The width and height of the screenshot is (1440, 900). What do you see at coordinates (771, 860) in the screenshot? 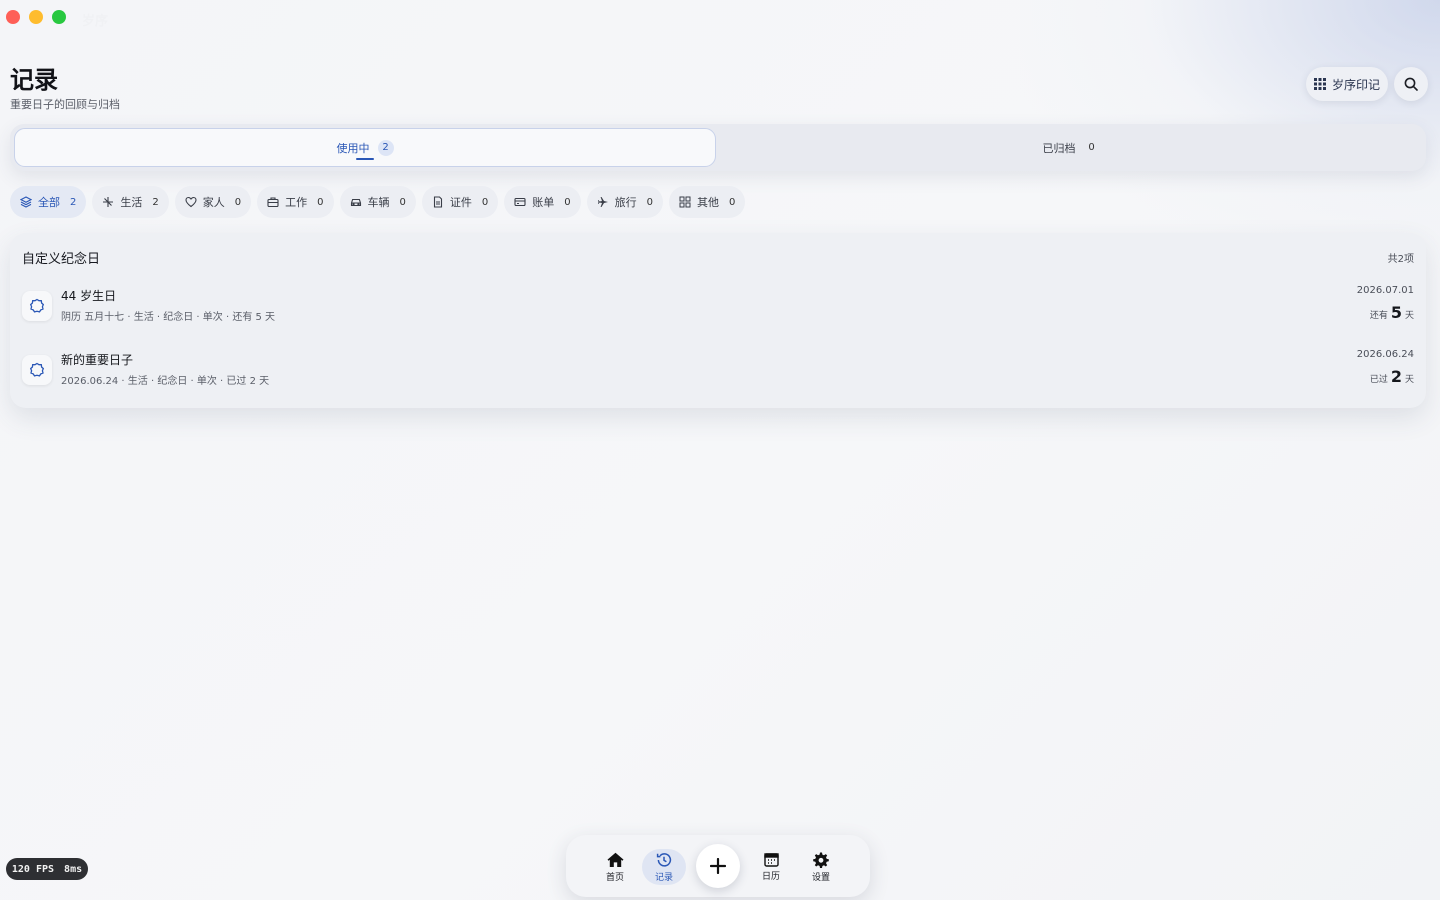
I see `calendar-icon` at bounding box center [771, 860].